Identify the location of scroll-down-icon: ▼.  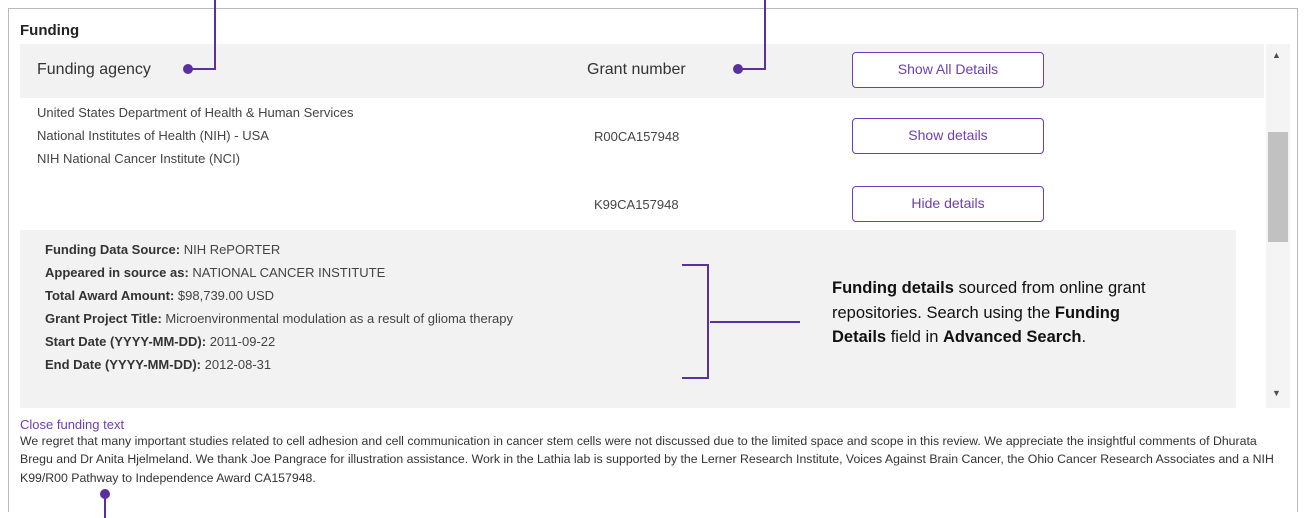
(1276, 393).